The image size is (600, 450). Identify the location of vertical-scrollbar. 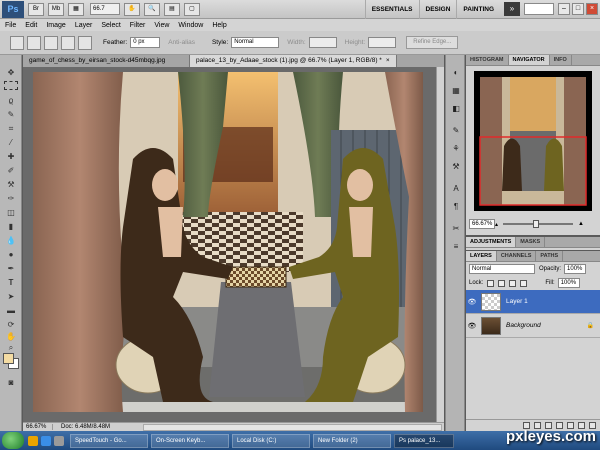
(440, 244).